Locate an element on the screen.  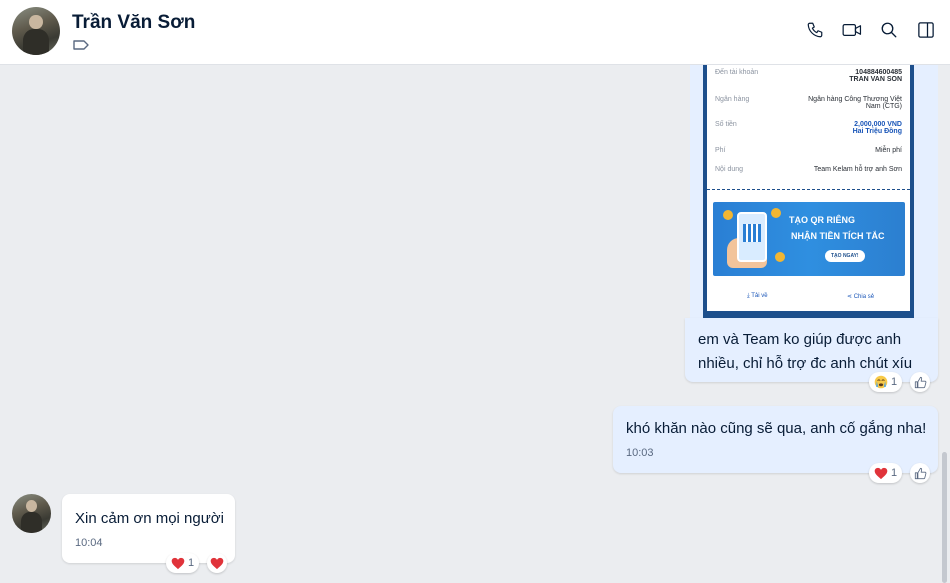
search-icon is located at coordinates (889, 30).